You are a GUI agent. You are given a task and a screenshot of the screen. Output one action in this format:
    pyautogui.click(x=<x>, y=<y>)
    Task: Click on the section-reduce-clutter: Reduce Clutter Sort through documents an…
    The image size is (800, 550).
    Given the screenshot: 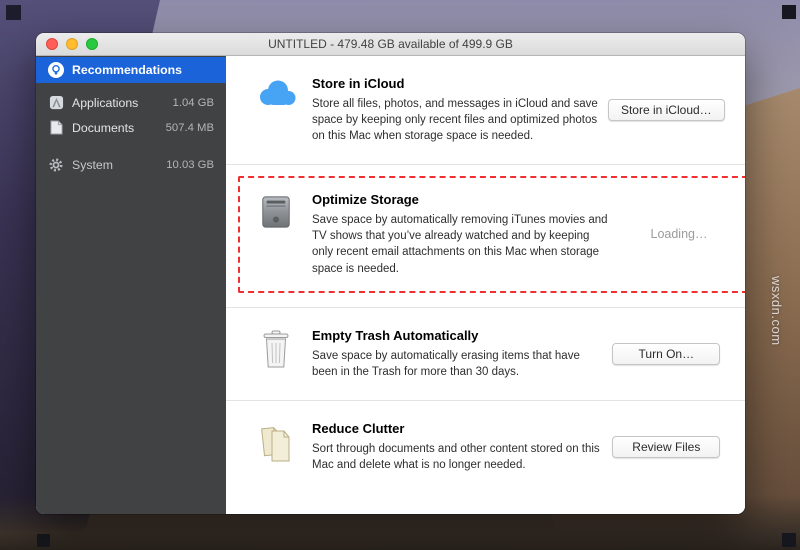 What is the action you would take?
    pyautogui.click(x=485, y=447)
    